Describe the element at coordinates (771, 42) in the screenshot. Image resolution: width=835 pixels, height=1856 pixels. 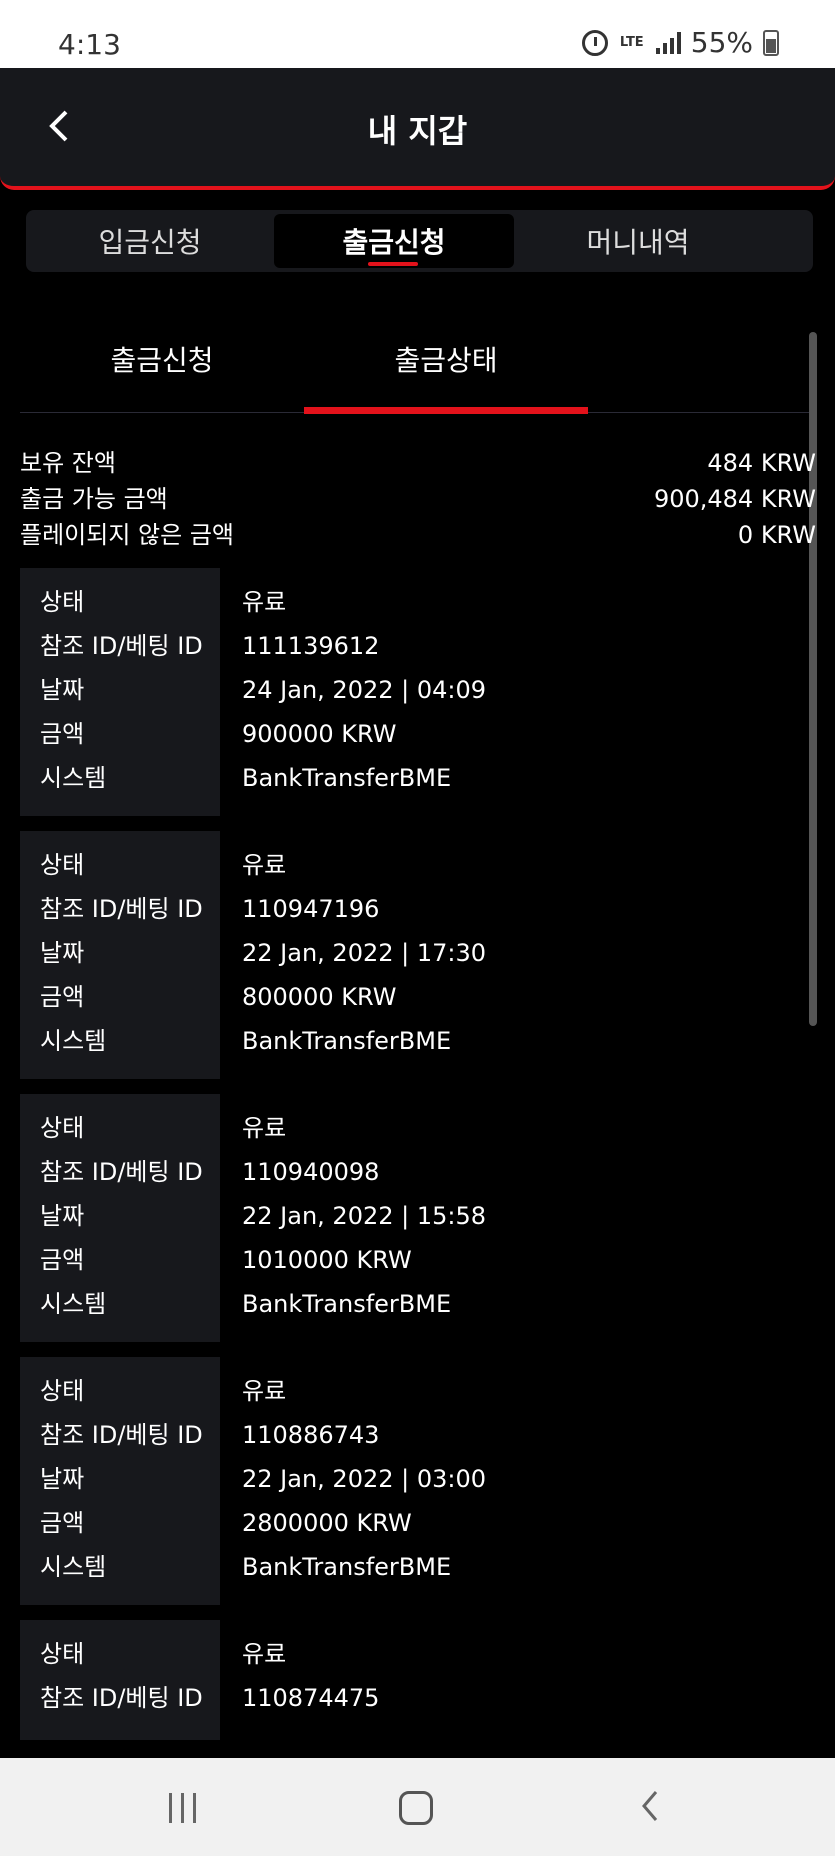
I see `battery-icon` at that location.